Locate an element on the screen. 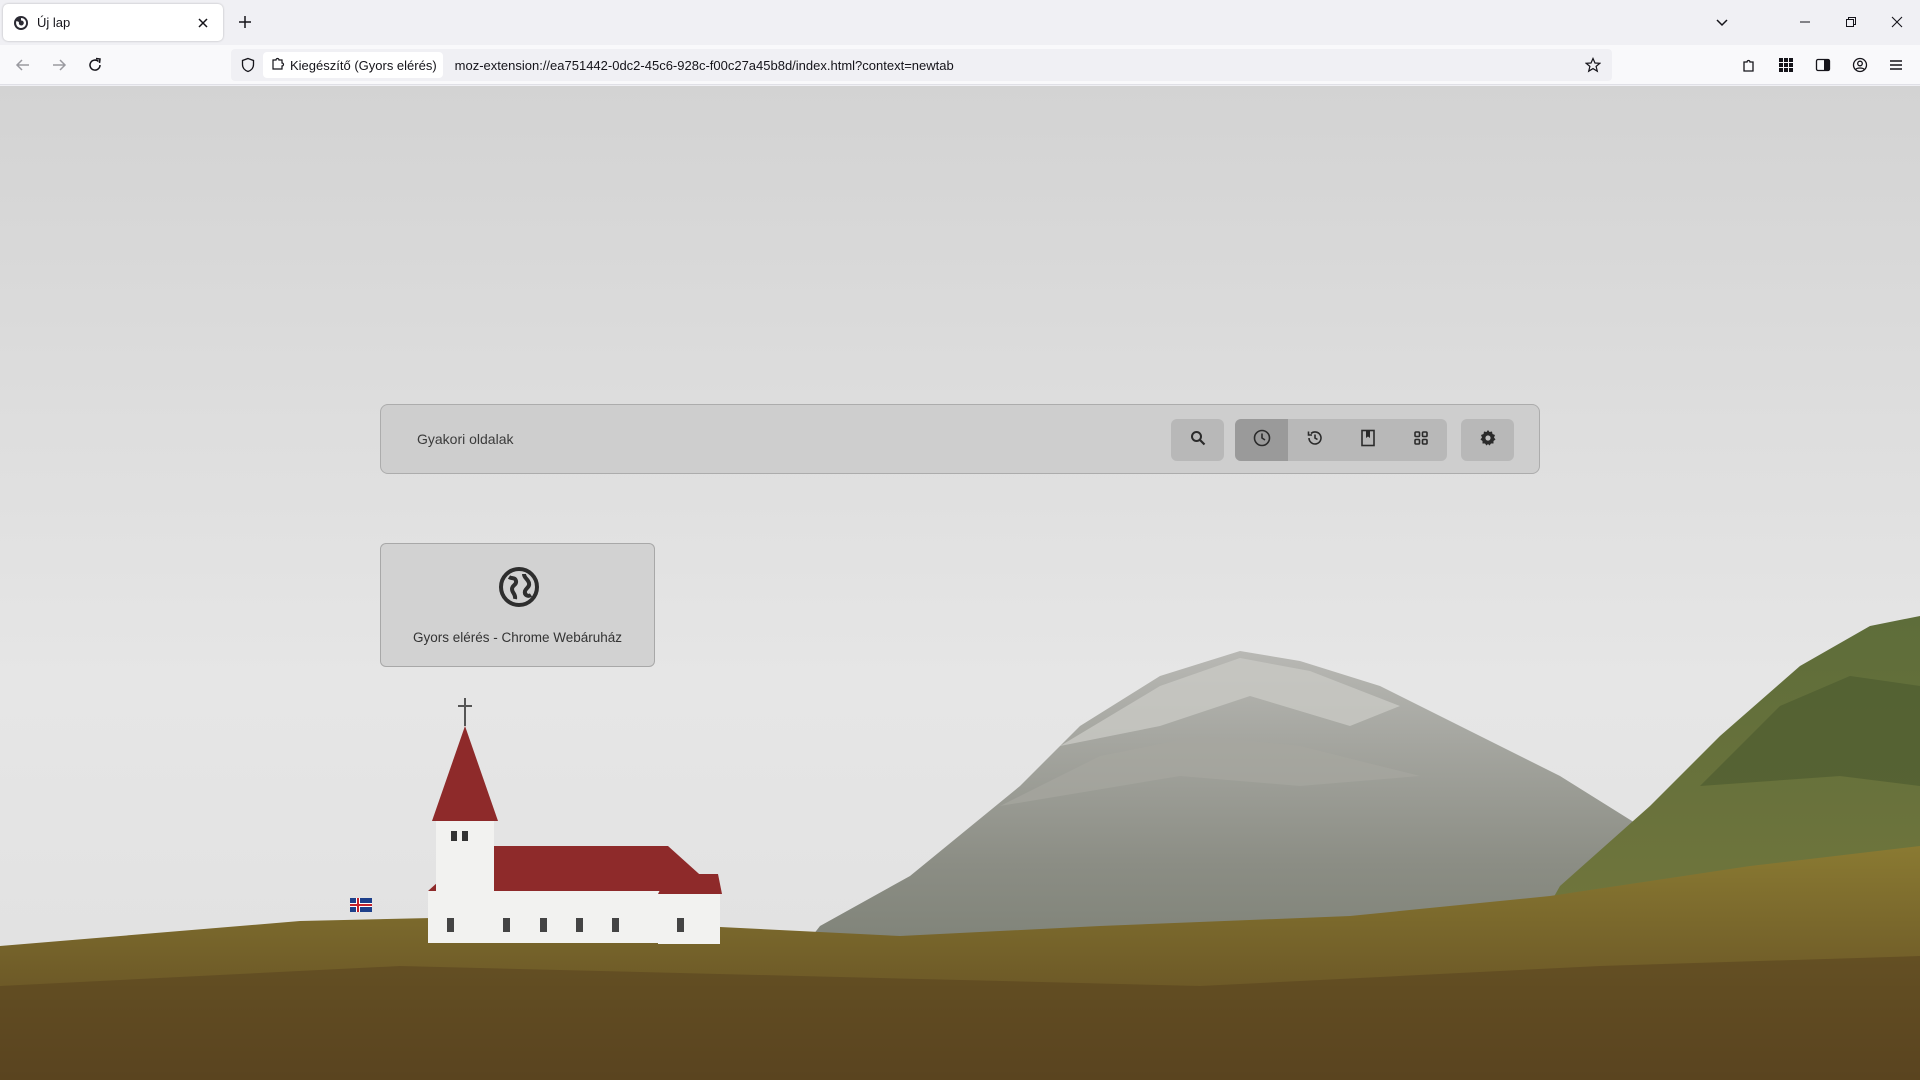 The image size is (1920, 1080). tab-new-tab: Új lap is located at coordinates (113, 22).